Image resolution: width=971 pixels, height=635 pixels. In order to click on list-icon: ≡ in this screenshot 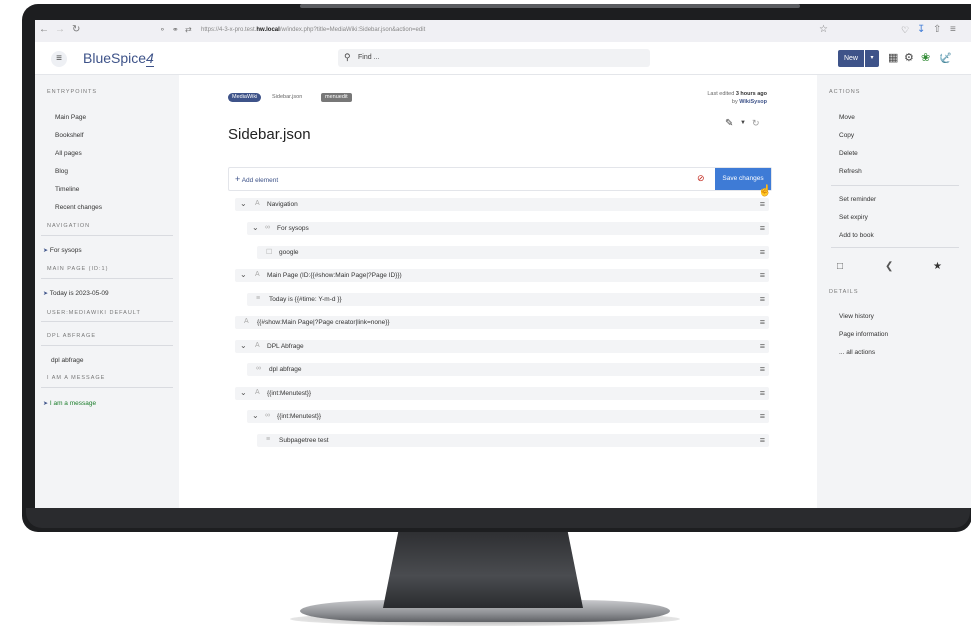, I will do `click(258, 298)`.